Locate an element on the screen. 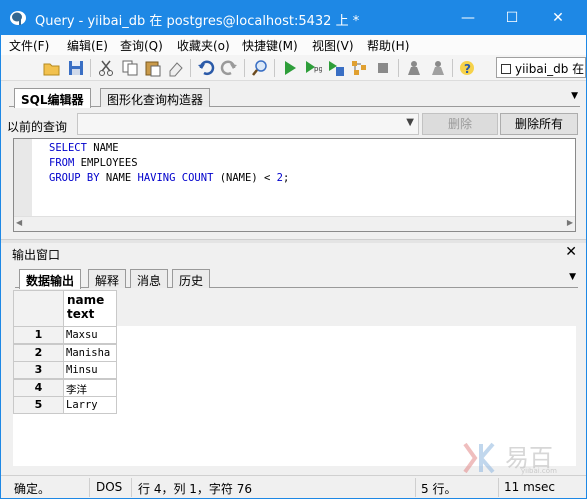 The height and width of the screenshot is (499, 587). sql-keyword: FROM is located at coordinates (62, 163).